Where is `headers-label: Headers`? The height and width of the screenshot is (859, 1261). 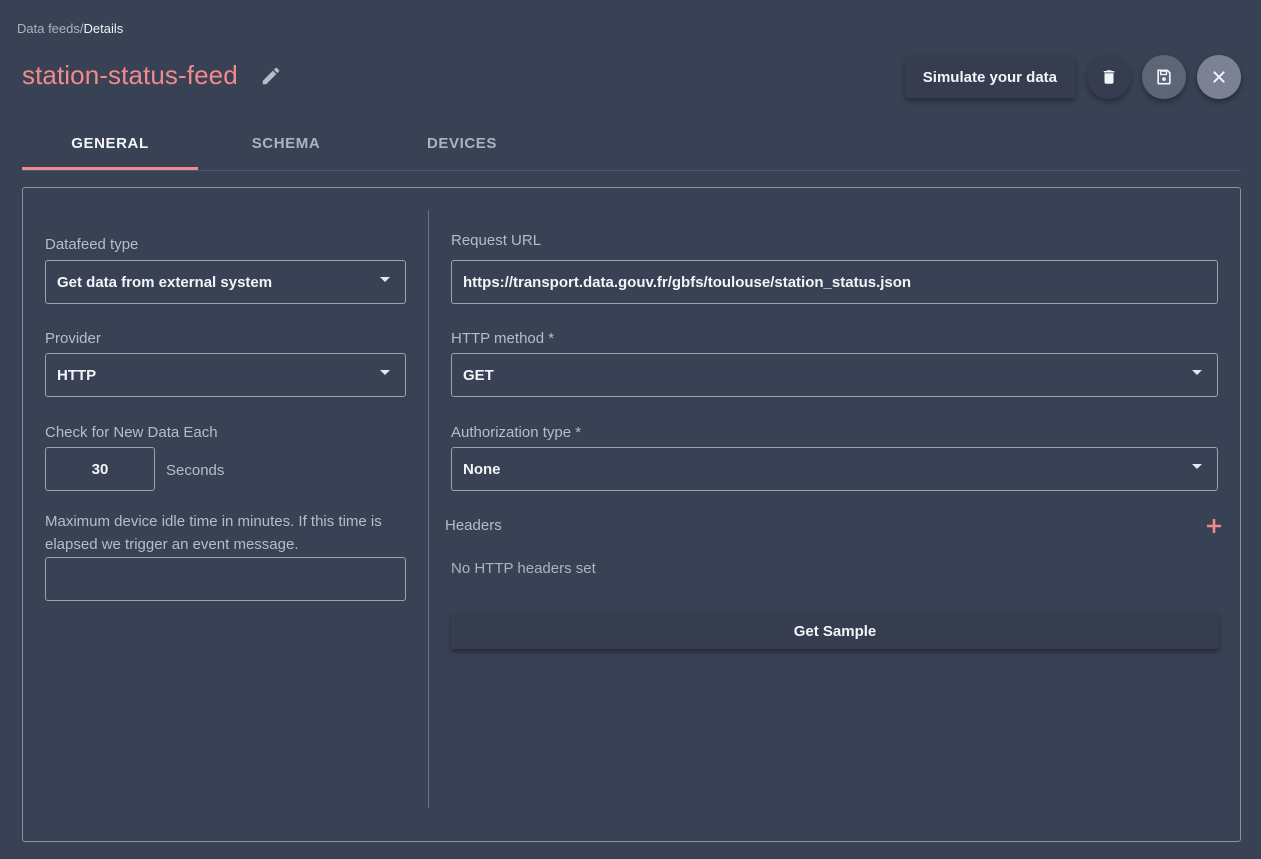
headers-label: Headers is located at coordinates (473, 525).